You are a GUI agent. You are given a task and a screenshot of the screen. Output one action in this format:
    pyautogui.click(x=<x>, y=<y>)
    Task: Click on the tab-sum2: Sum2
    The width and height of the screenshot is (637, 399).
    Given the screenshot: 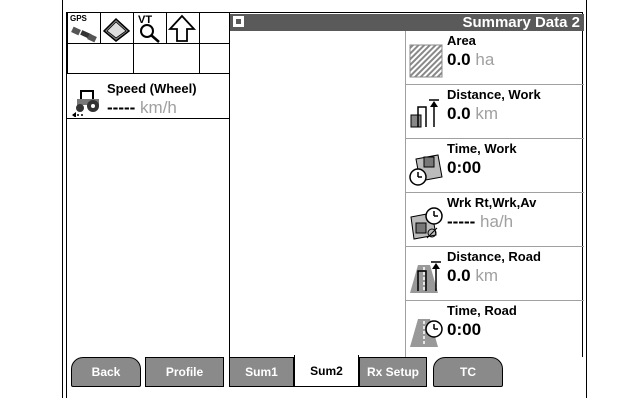 What is the action you would take?
    pyautogui.click(x=326, y=371)
    